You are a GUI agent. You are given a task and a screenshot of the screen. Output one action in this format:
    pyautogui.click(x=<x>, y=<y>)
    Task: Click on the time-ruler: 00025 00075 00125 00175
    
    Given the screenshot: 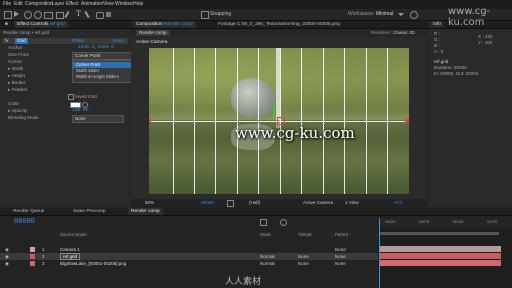 What is the action you would take?
    pyautogui.click(x=445, y=223)
    